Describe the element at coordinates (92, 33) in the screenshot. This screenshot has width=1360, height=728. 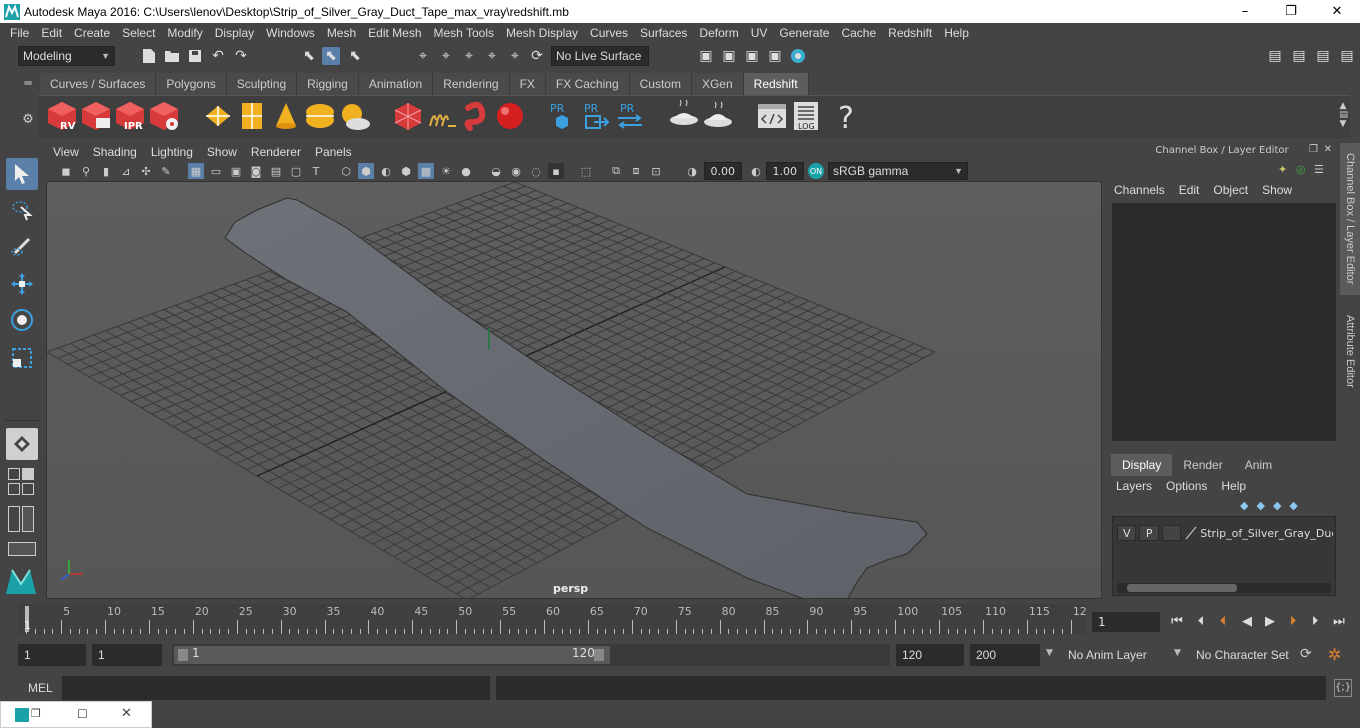
I see `menu-create: Create` at that location.